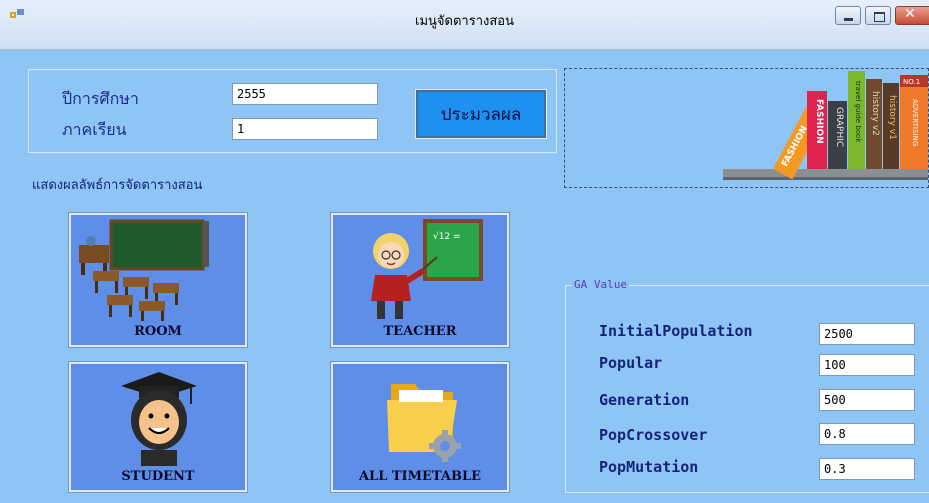 This screenshot has width=929, height=503. I want to click on chalkboard-text: √12 =, so click(447, 236).